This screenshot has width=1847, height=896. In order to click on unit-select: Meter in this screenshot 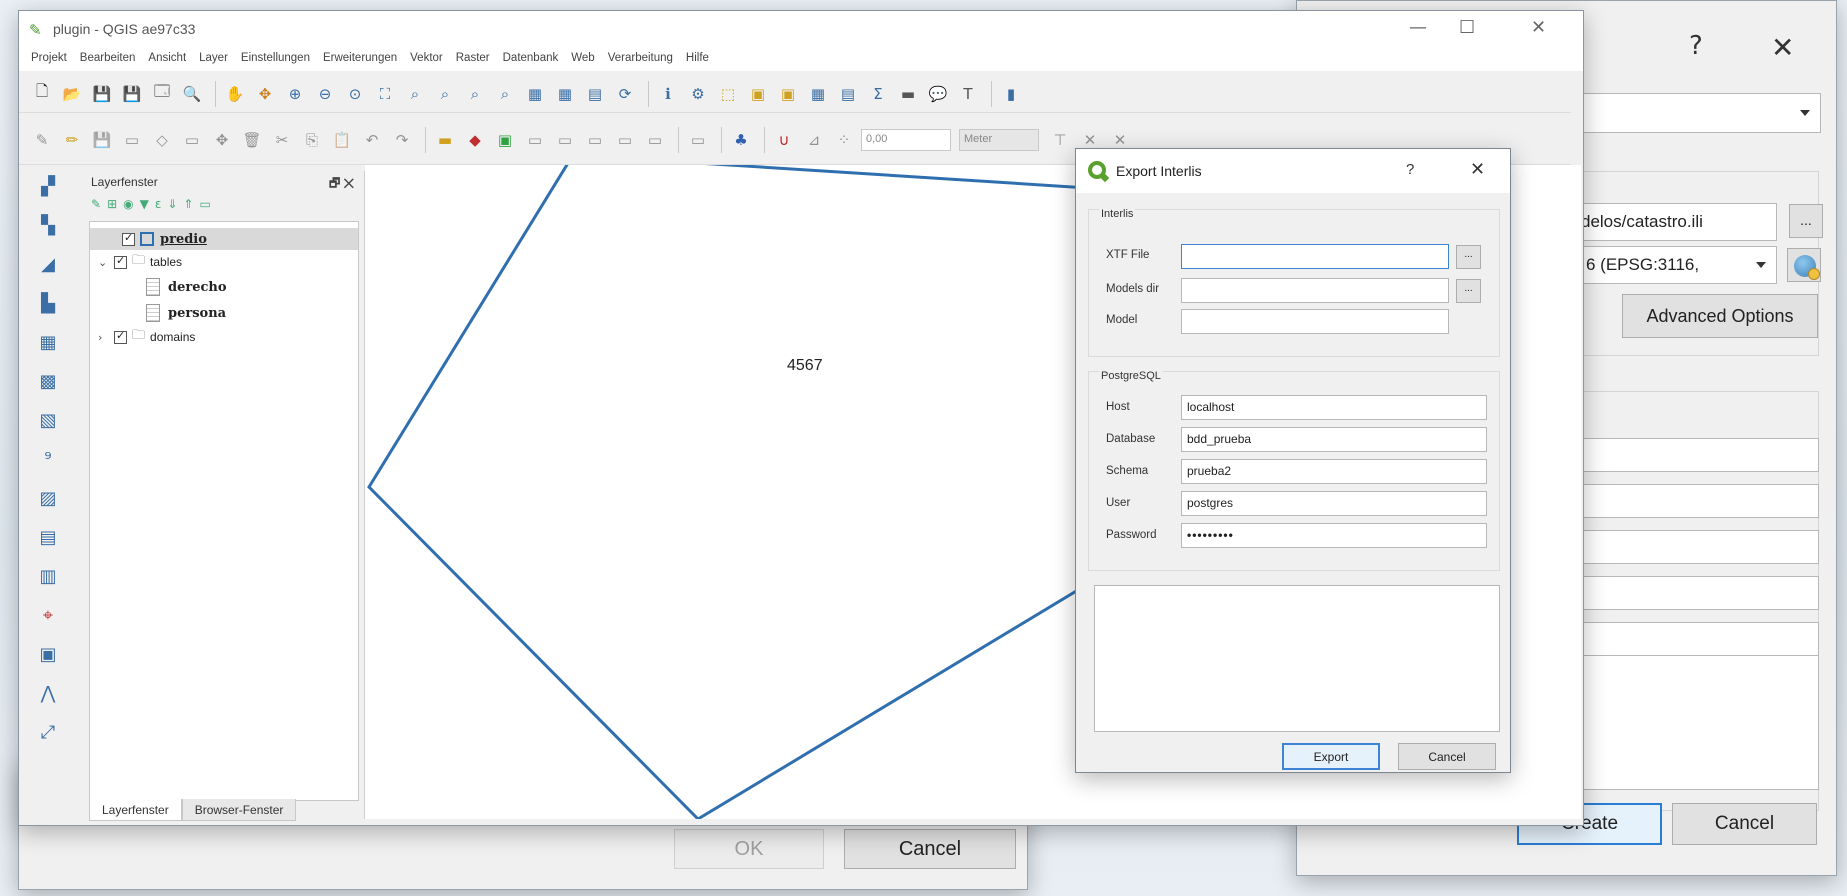, I will do `click(999, 139)`.